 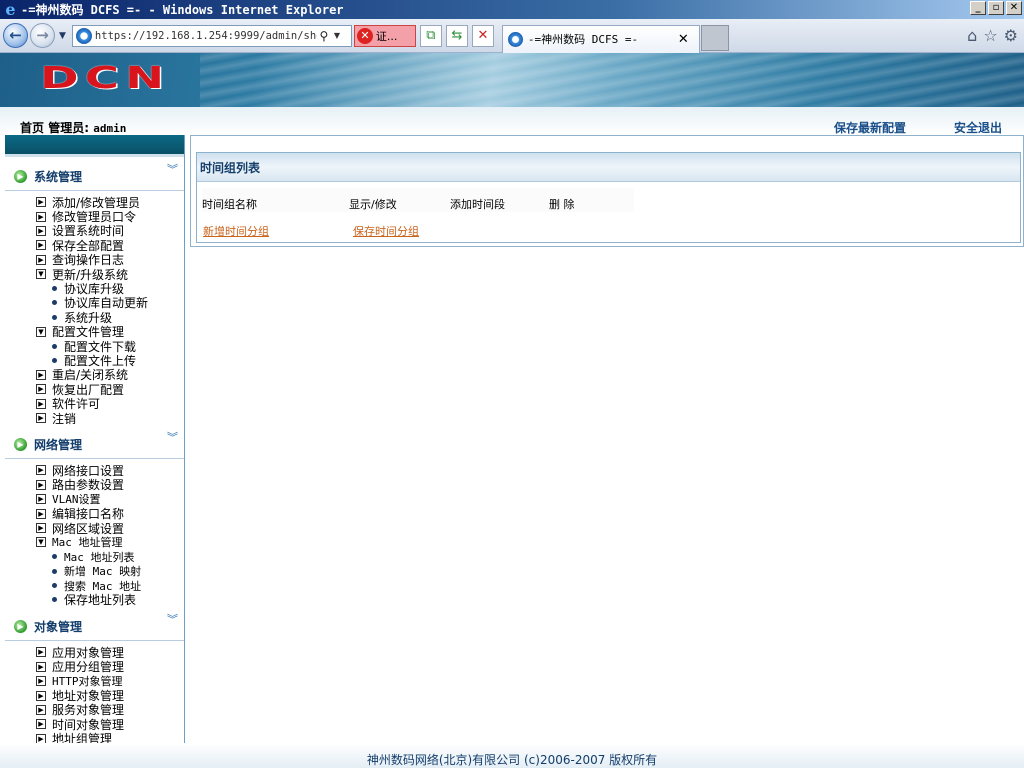 I want to click on new-tab-button, so click(x=714, y=37).